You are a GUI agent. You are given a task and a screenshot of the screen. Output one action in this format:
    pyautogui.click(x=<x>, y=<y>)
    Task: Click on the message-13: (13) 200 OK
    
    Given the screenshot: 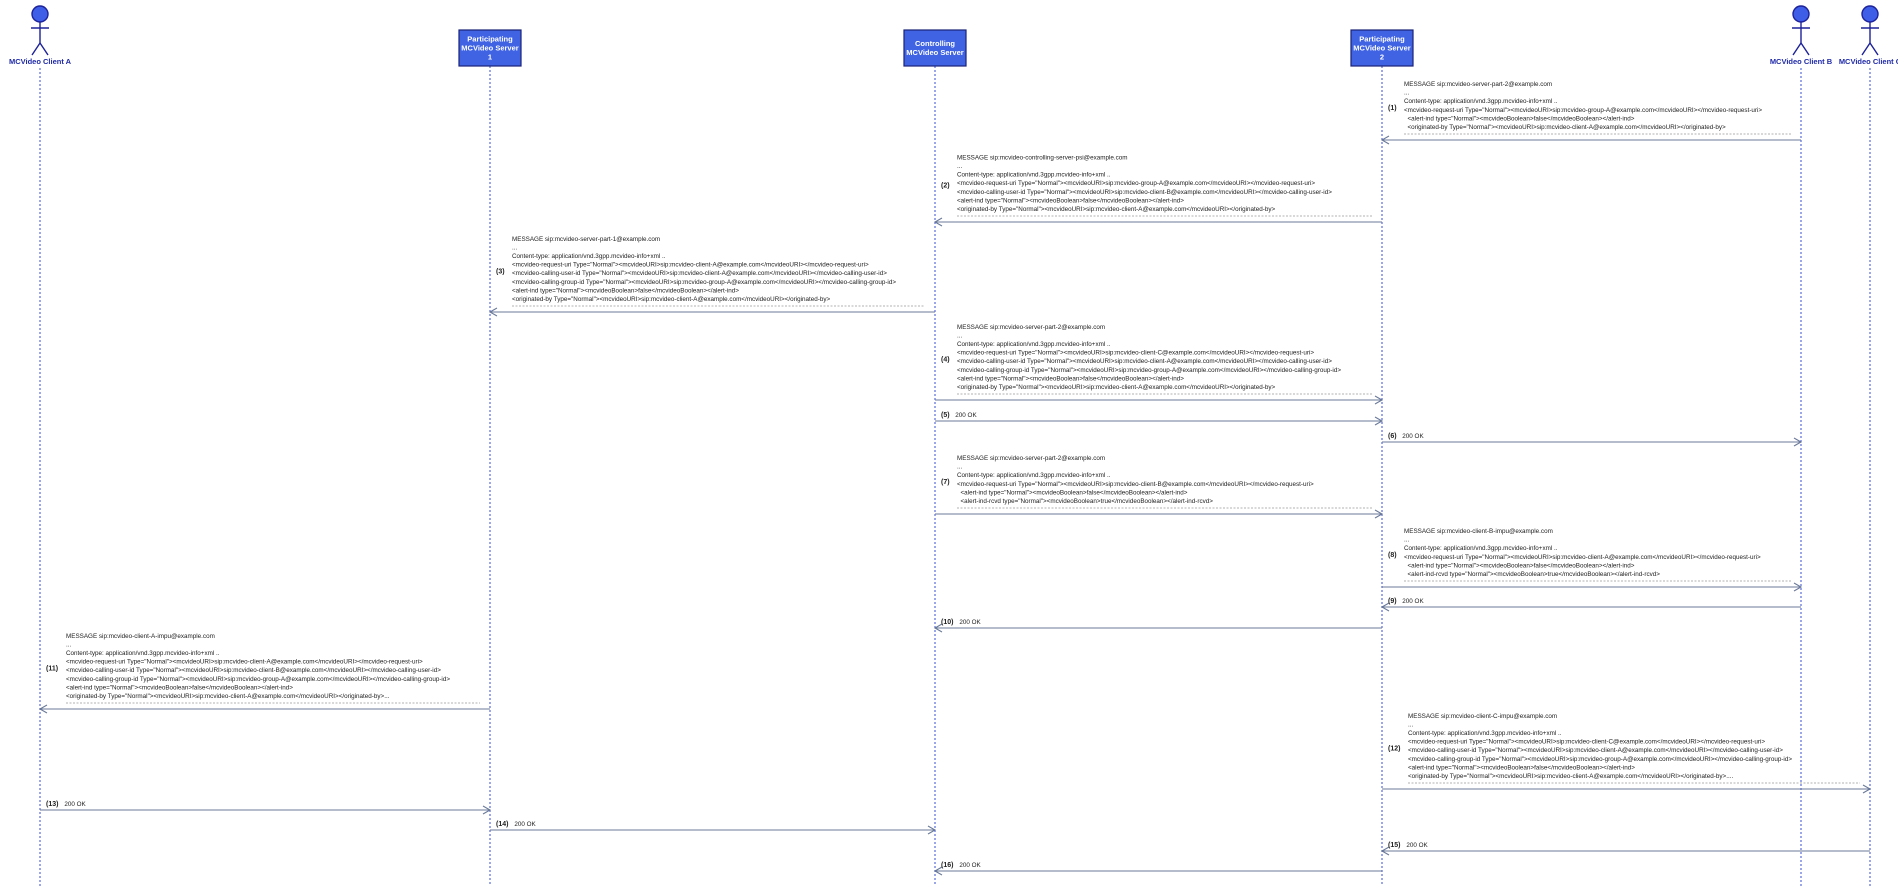 What is the action you would take?
    pyautogui.click(x=266, y=808)
    